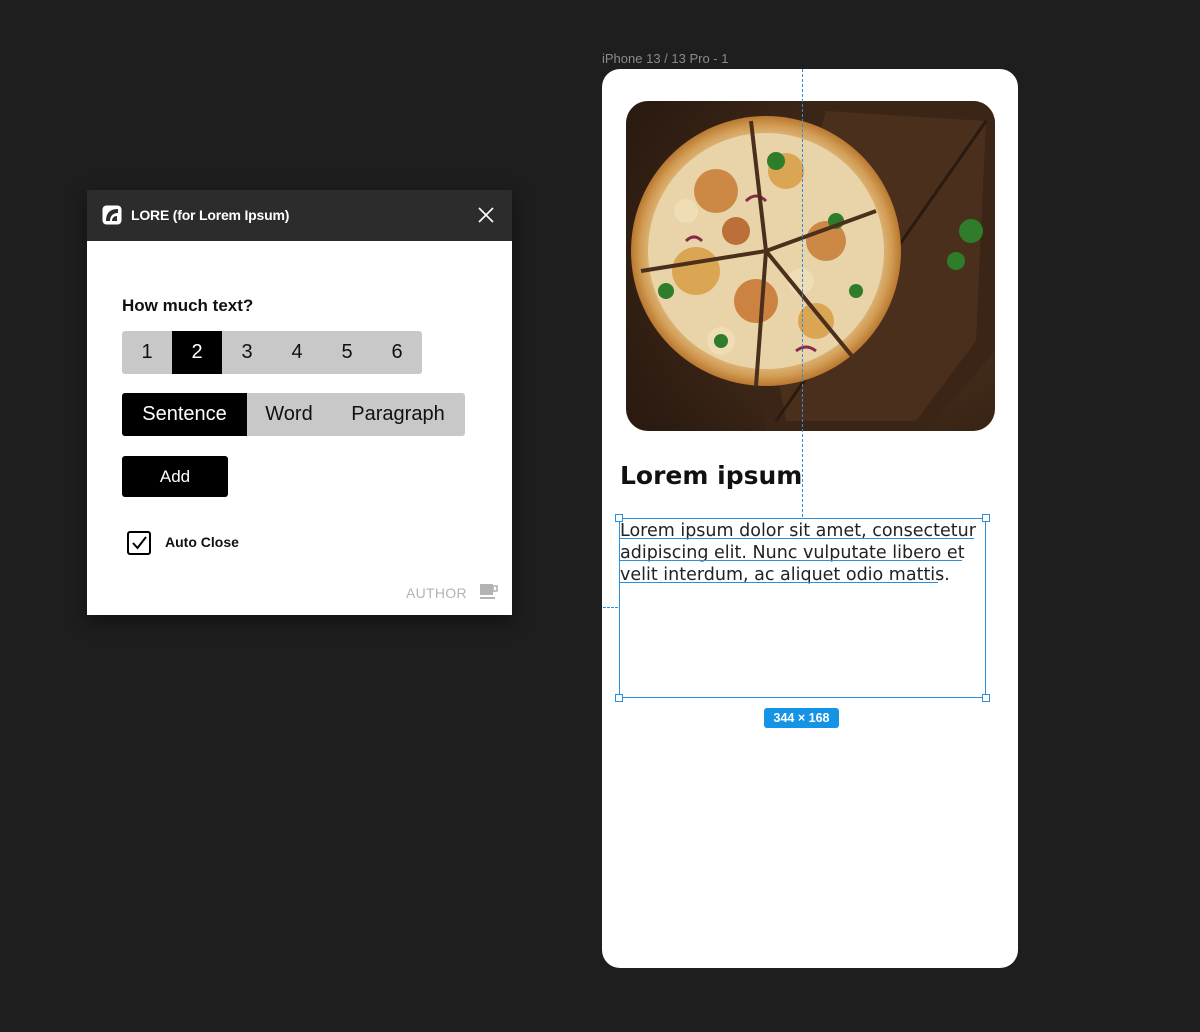  Describe the element at coordinates (188, 305) in the screenshot. I see `amount-question-label: How much text?` at that location.